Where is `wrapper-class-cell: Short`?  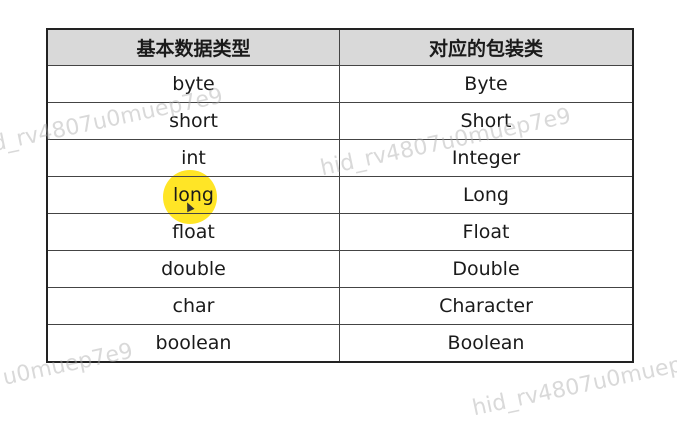 wrapper-class-cell: Short is located at coordinates (486, 121).